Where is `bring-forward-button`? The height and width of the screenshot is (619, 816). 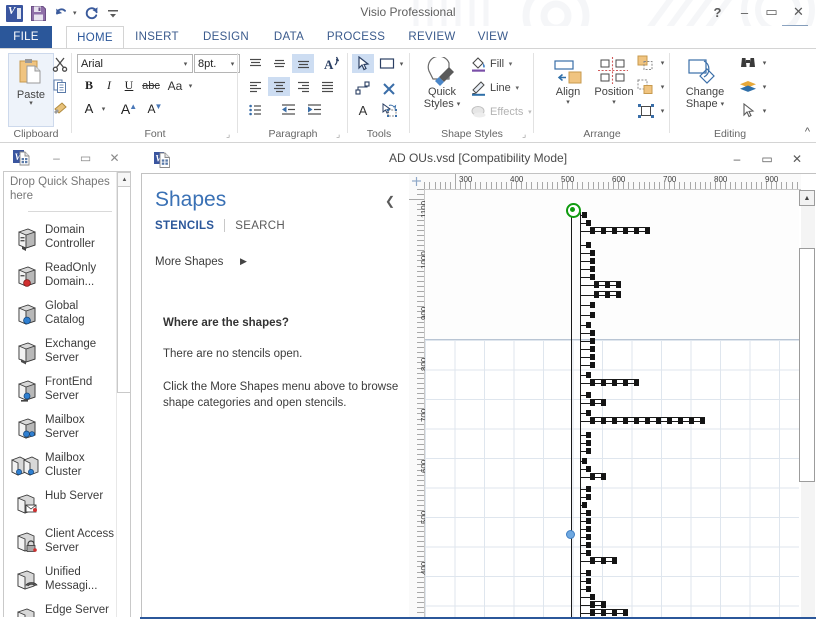 bring-forward-button is located at coordinates (646, 62).